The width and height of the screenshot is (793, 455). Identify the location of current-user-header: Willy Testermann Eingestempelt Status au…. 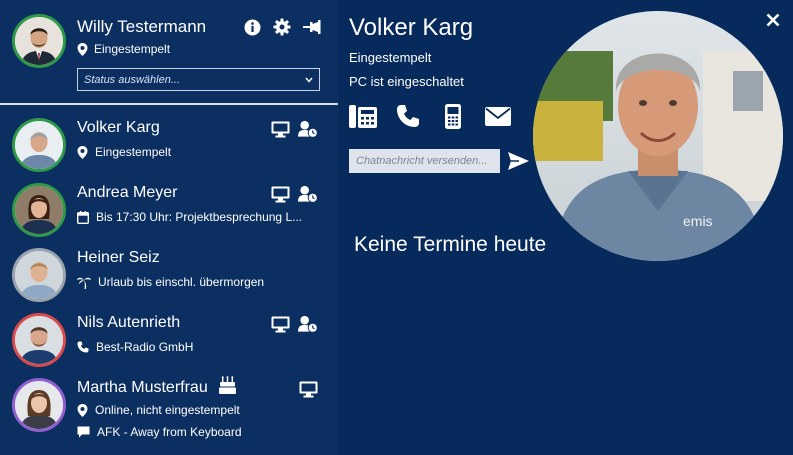
(169, 52).